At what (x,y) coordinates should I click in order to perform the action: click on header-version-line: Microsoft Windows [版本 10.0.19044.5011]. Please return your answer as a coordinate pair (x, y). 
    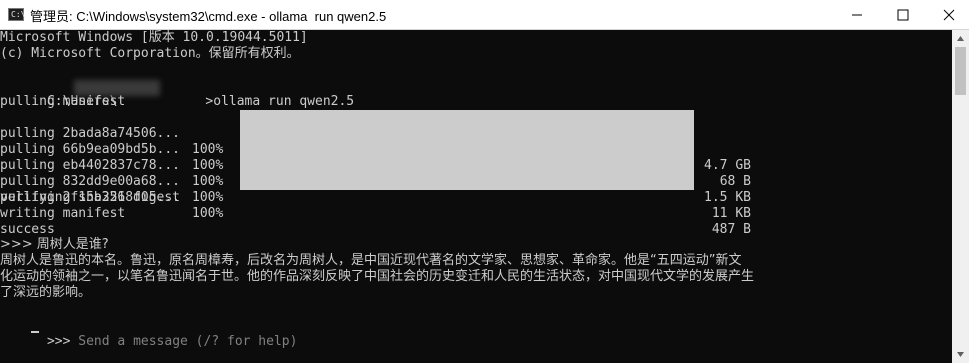
    Looking at the image, I should click on (154, 37).